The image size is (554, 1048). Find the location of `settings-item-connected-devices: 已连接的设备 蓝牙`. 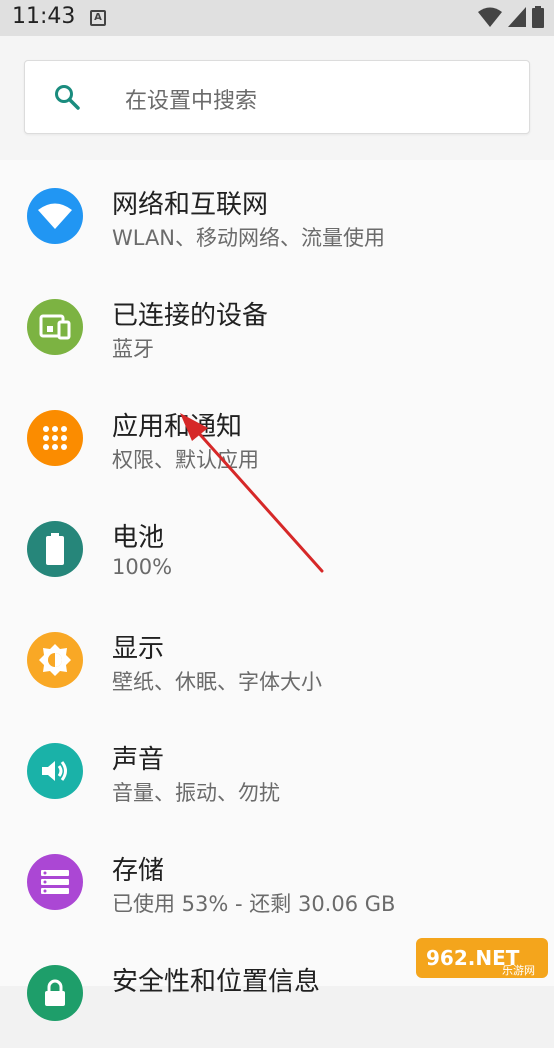

settings-item-connected-devices: 已连接的设备 蓝牙 is located at coordinates (277, 326).